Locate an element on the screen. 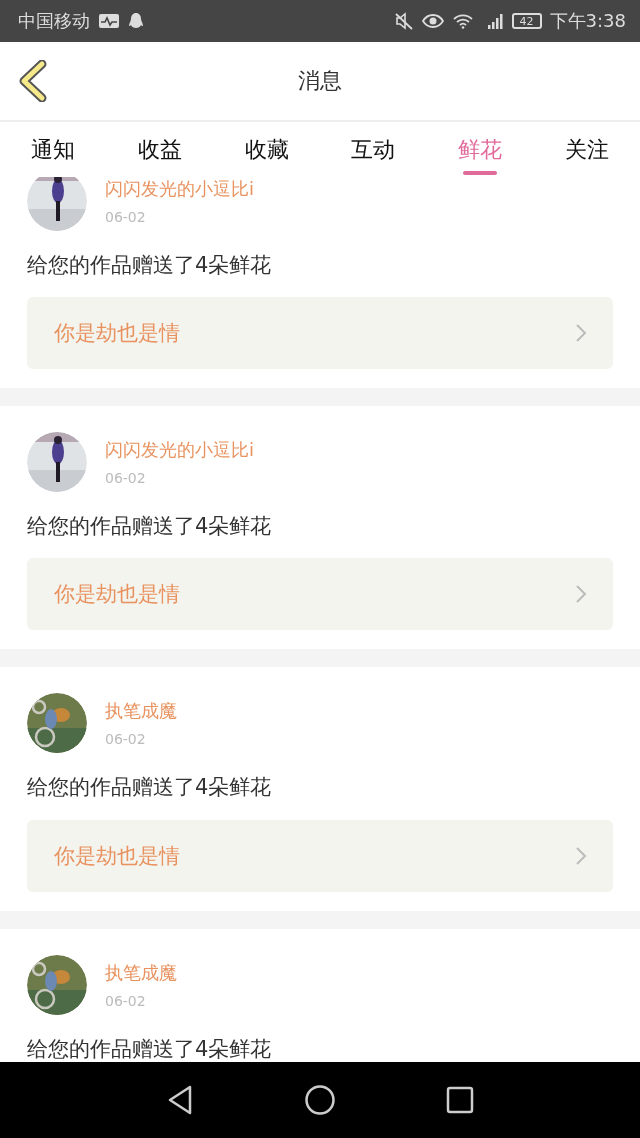  tab: 通知 is located at coordinates (53, 149).